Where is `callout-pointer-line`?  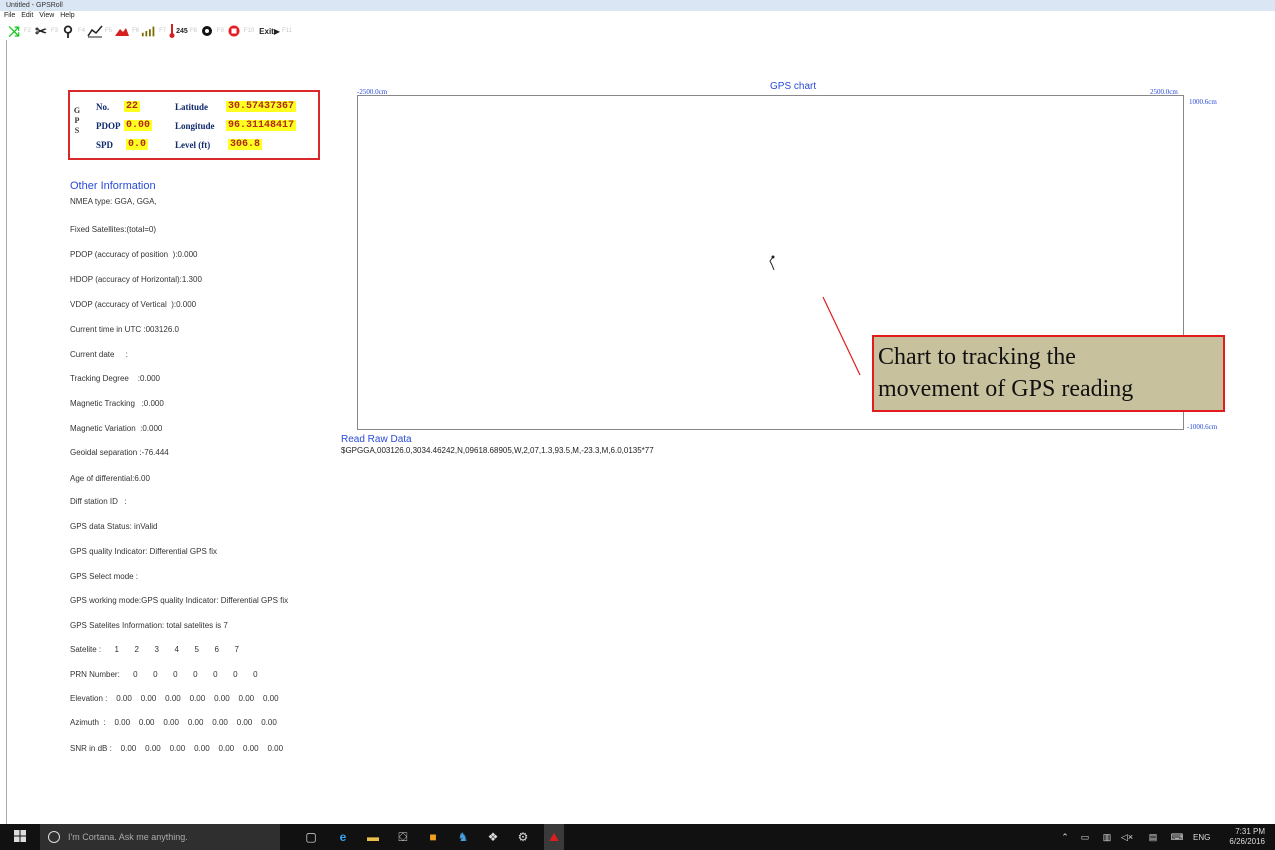 callout-pointer-line is located at coordinates (841, 336).